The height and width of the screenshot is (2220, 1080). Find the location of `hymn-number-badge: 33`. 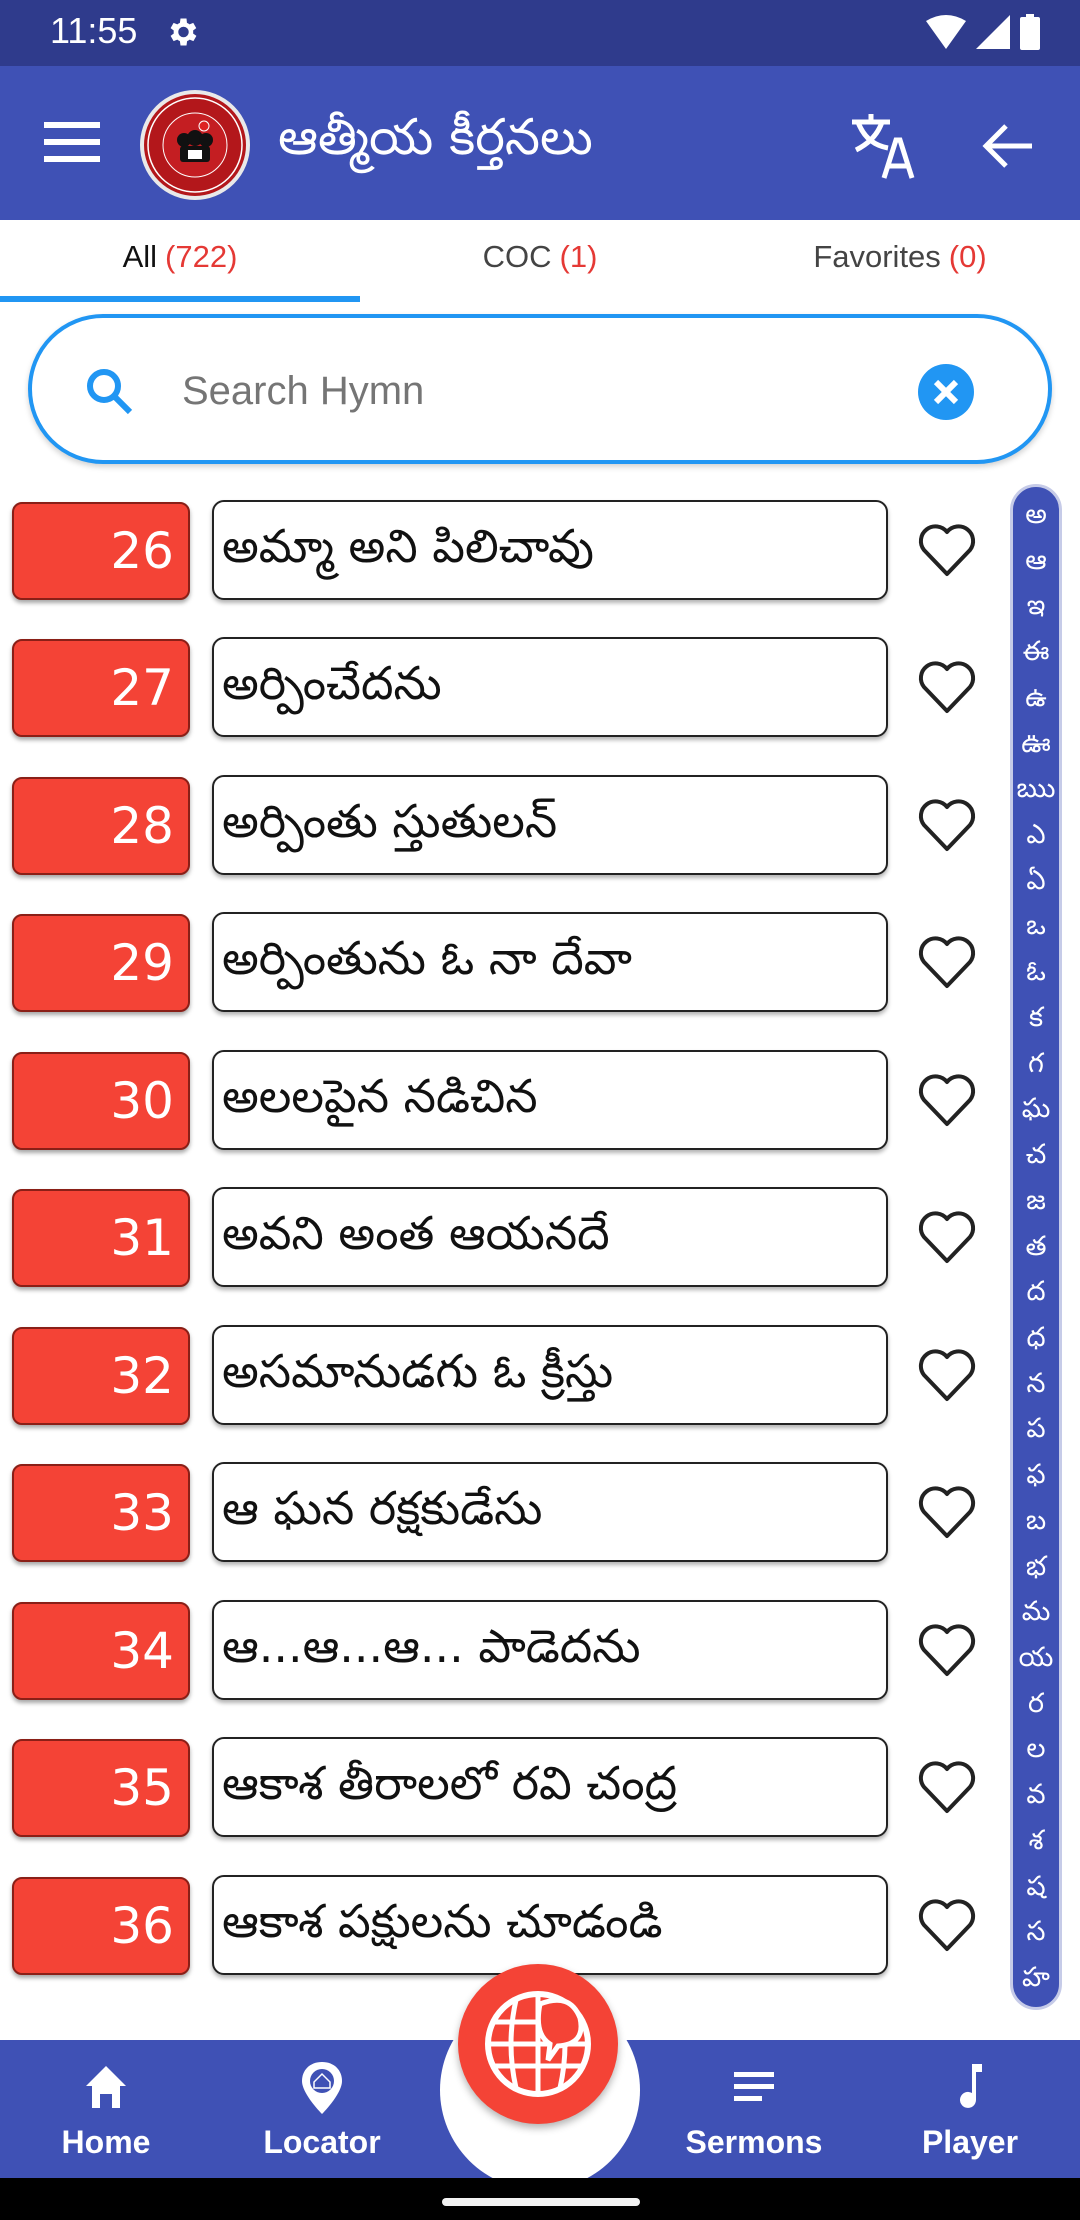

hymn-number-badge: 33 is located at coordinates (101, 1513).